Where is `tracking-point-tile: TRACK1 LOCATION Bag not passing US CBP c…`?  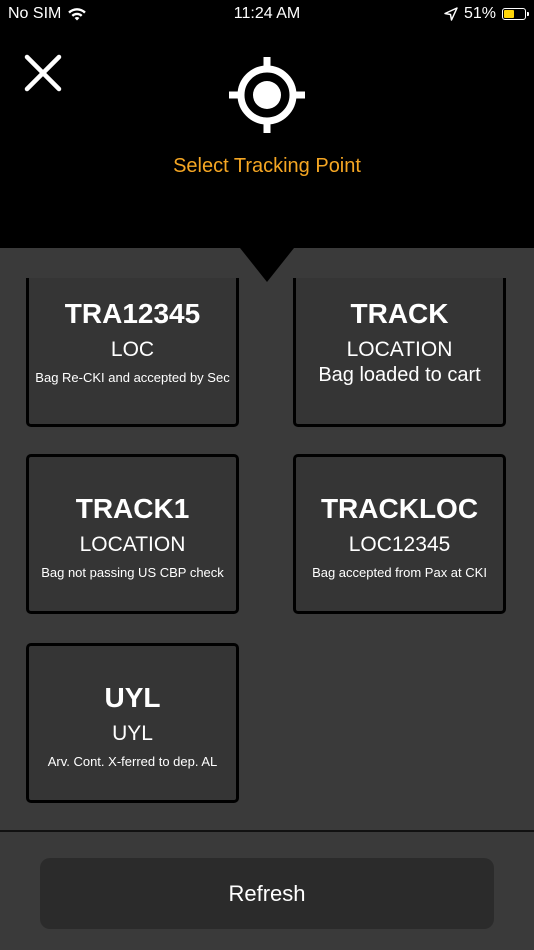 tracking-point-tile: TRACK1 LOCATION Bag not passing US CBP c… is located at coordinates (132, 534).